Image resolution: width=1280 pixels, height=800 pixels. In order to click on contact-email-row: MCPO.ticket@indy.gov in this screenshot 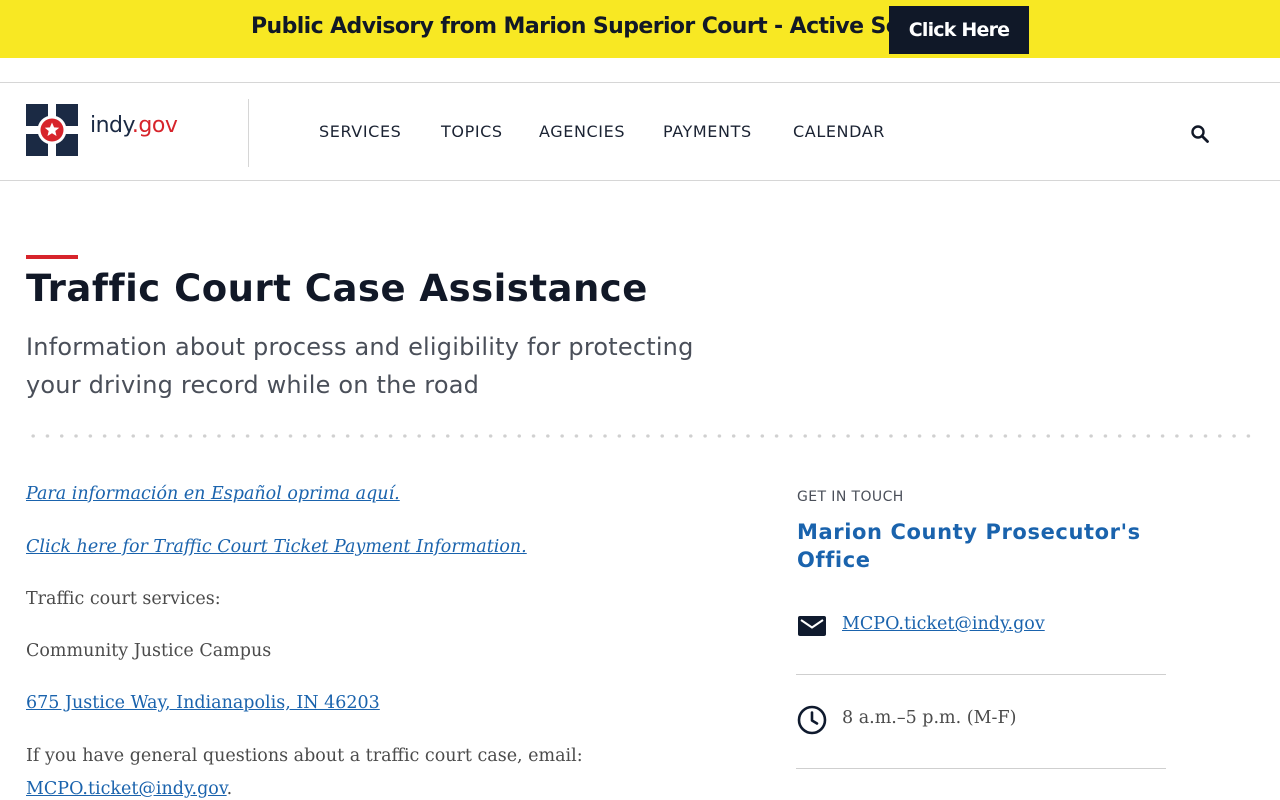, I will do `click(981, 626)`.